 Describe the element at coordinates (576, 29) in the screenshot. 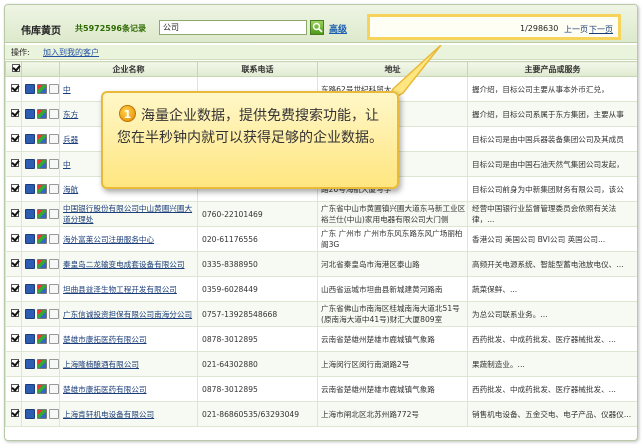

I see `prev-page-link: 上一页` at that location.